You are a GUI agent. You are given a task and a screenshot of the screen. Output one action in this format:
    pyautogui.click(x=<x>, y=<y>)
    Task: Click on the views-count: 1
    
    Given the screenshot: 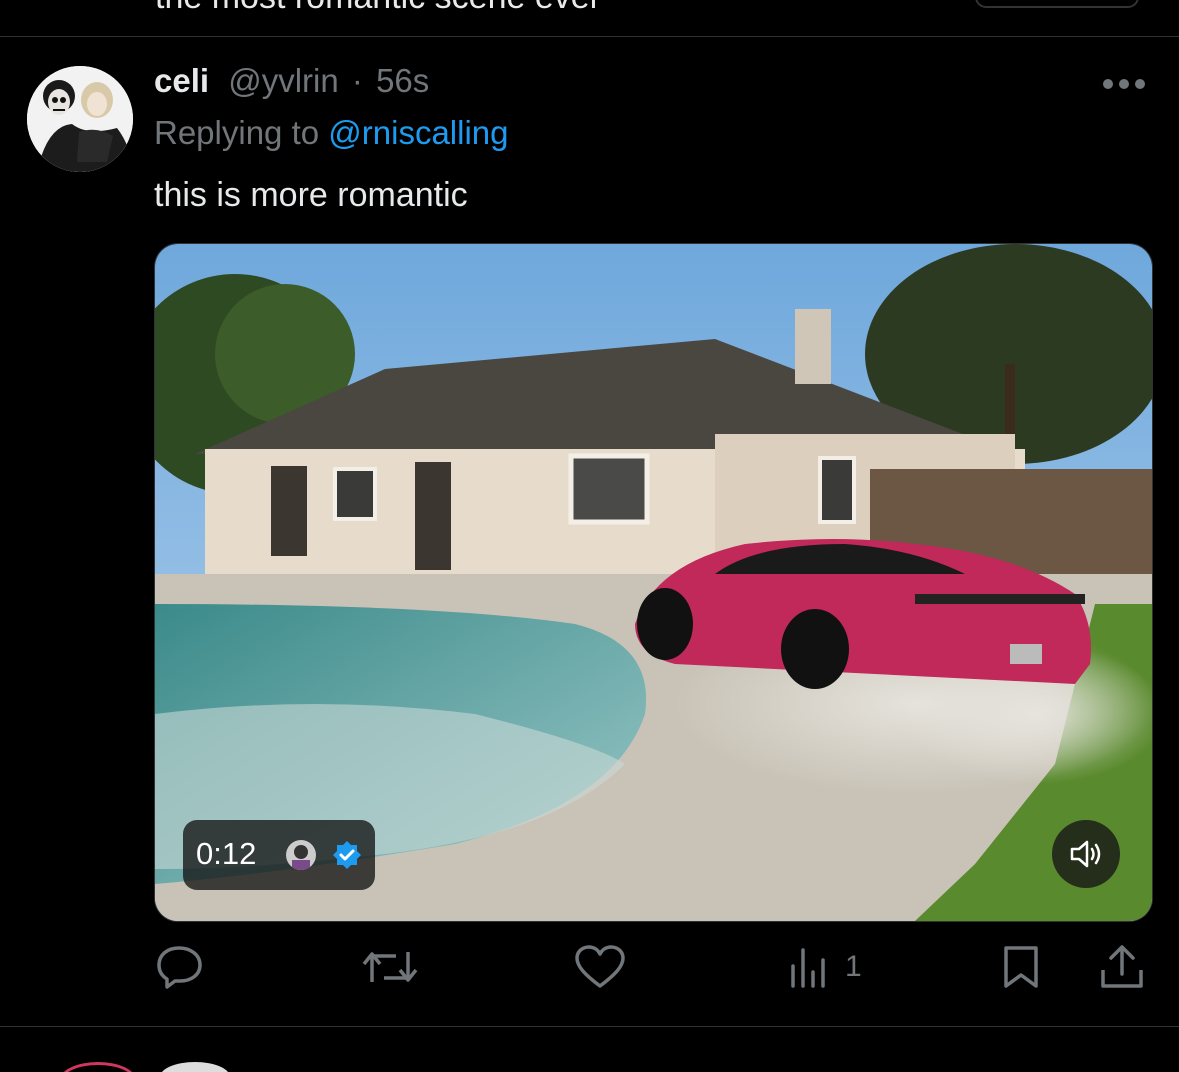 What is the action you would take?
    pyautogui.click(x=853, y=966)
    